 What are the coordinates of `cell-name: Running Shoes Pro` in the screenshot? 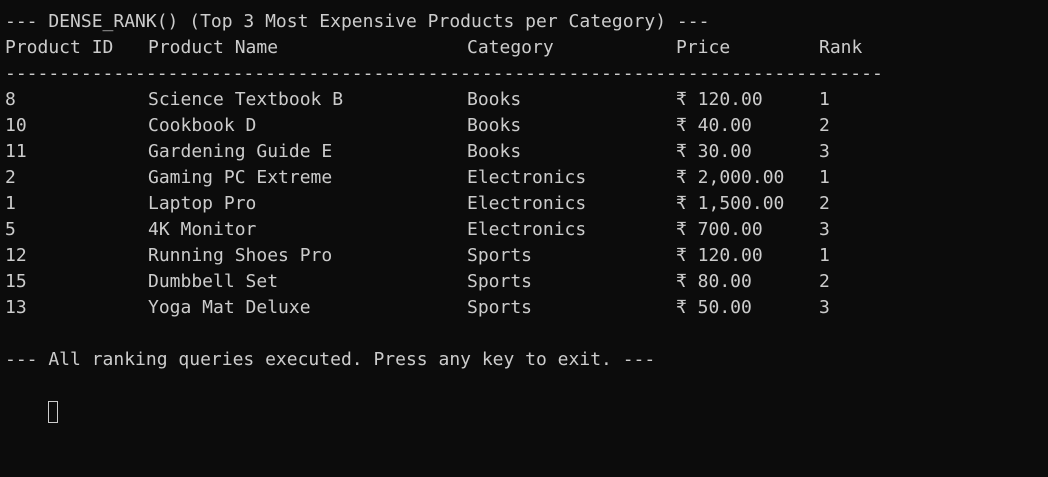 It's located at (240, 255).